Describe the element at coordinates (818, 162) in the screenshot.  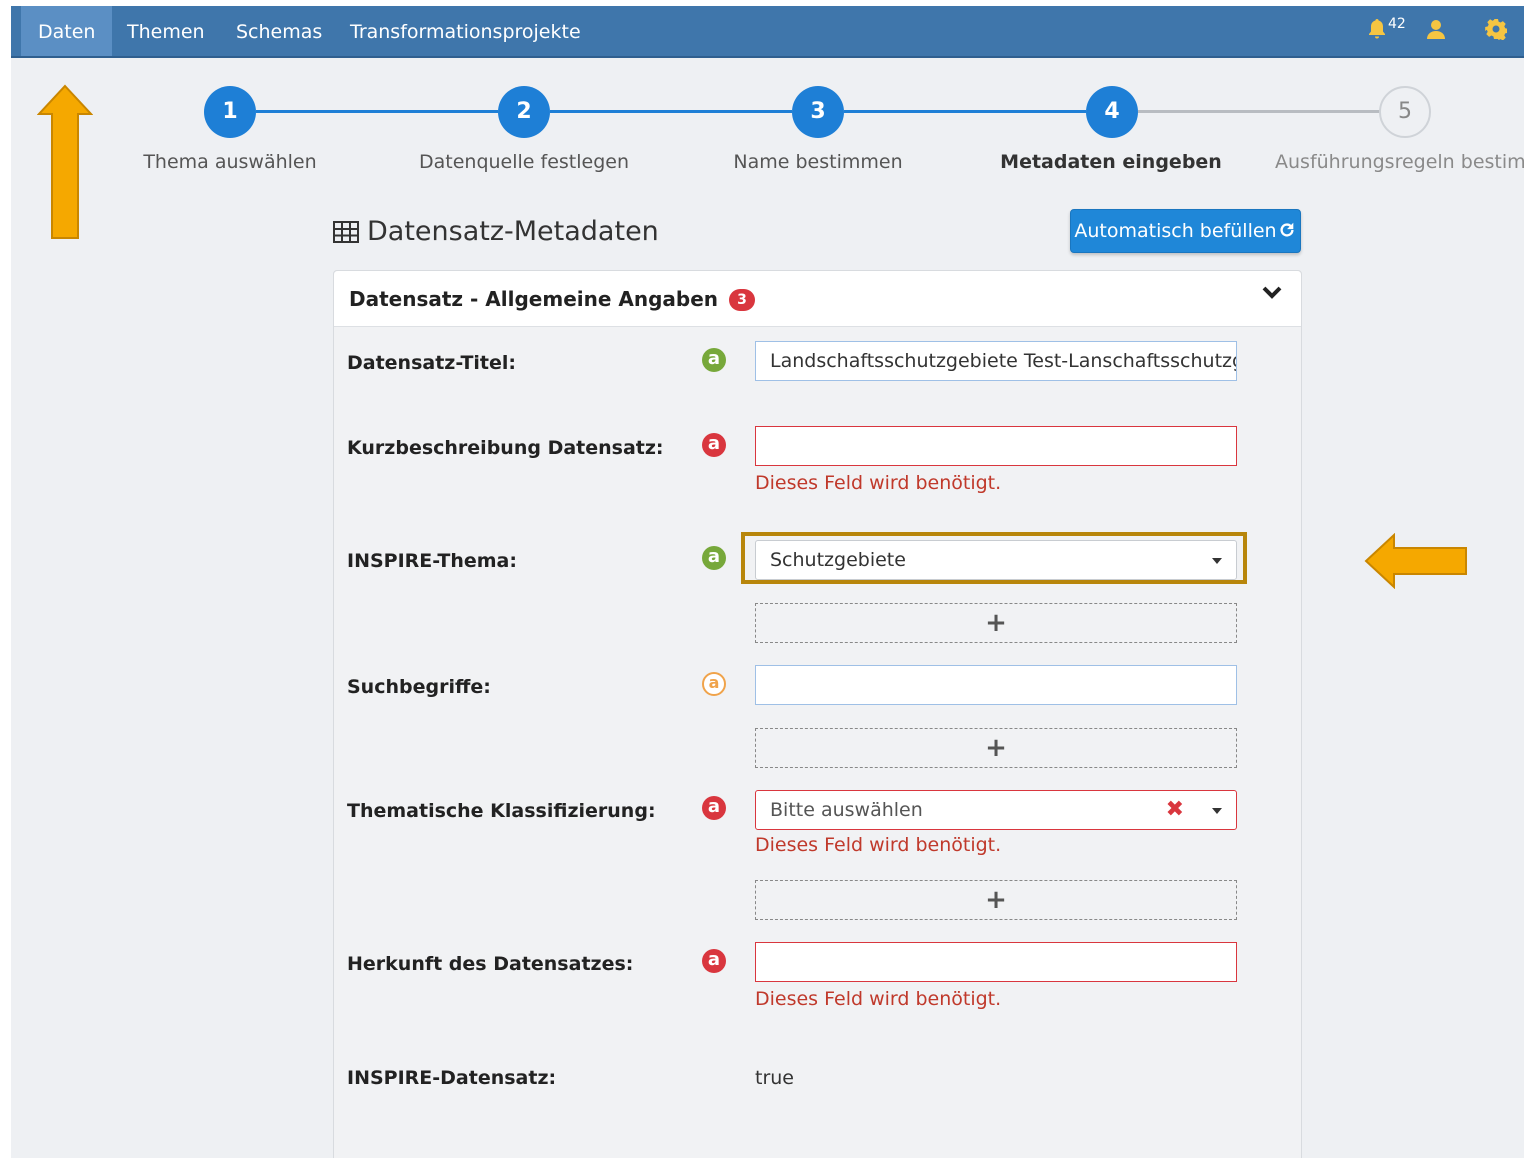
I see `step-3-label: Name bestimmen` at that location.